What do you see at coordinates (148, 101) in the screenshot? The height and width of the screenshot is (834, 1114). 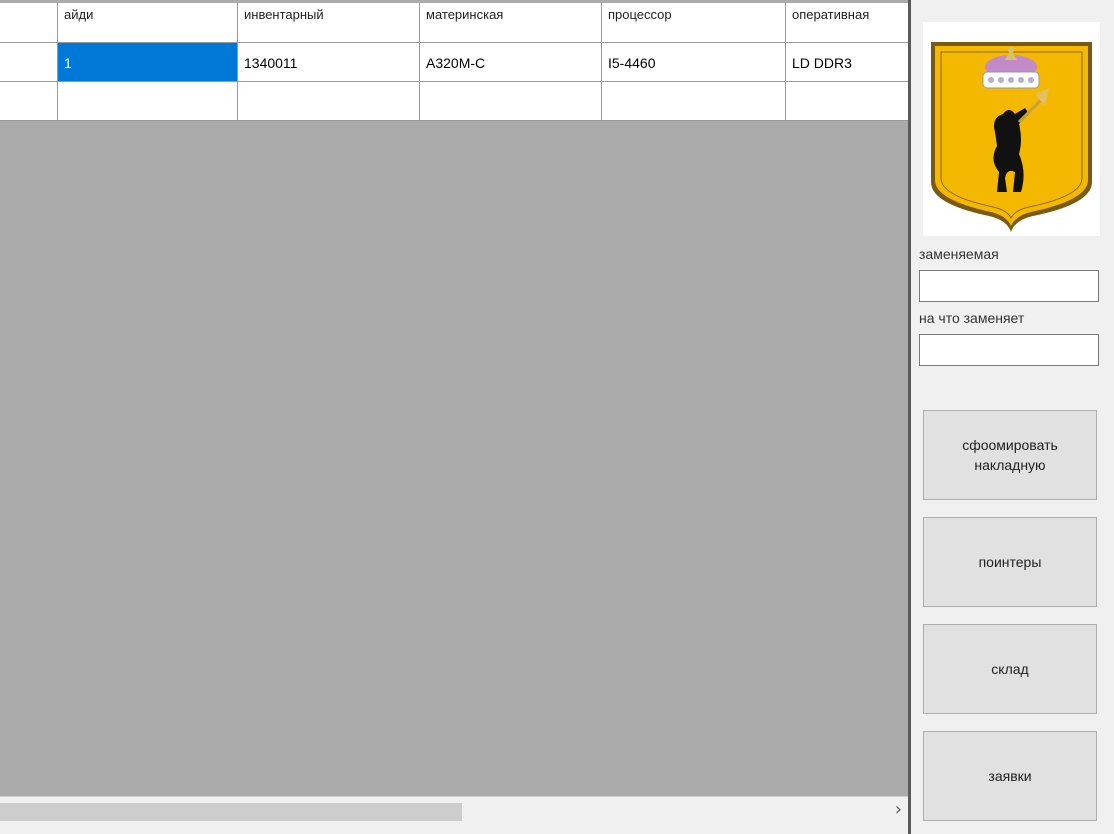 I see `table-cell-id` at bounding box center [148, 101].